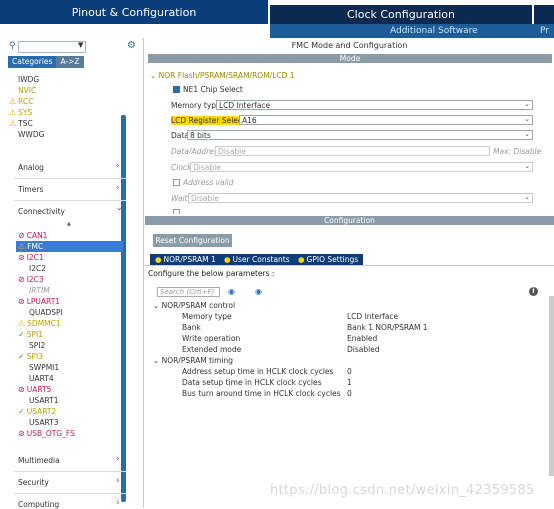 The image size is (554, 509). What do you see at coordinates (41, 211) in the screenshot?
I see `category-connectivity: Connectivity` at bounding box center [41, 211].